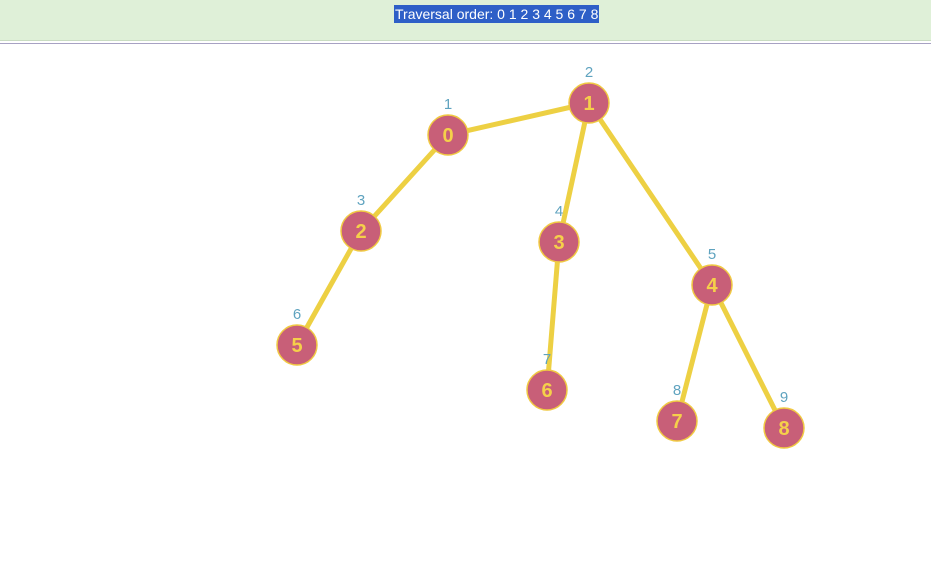 This screenshot has height=583, width=931. I want to click on node-order-number: 7, so click(547, 359).